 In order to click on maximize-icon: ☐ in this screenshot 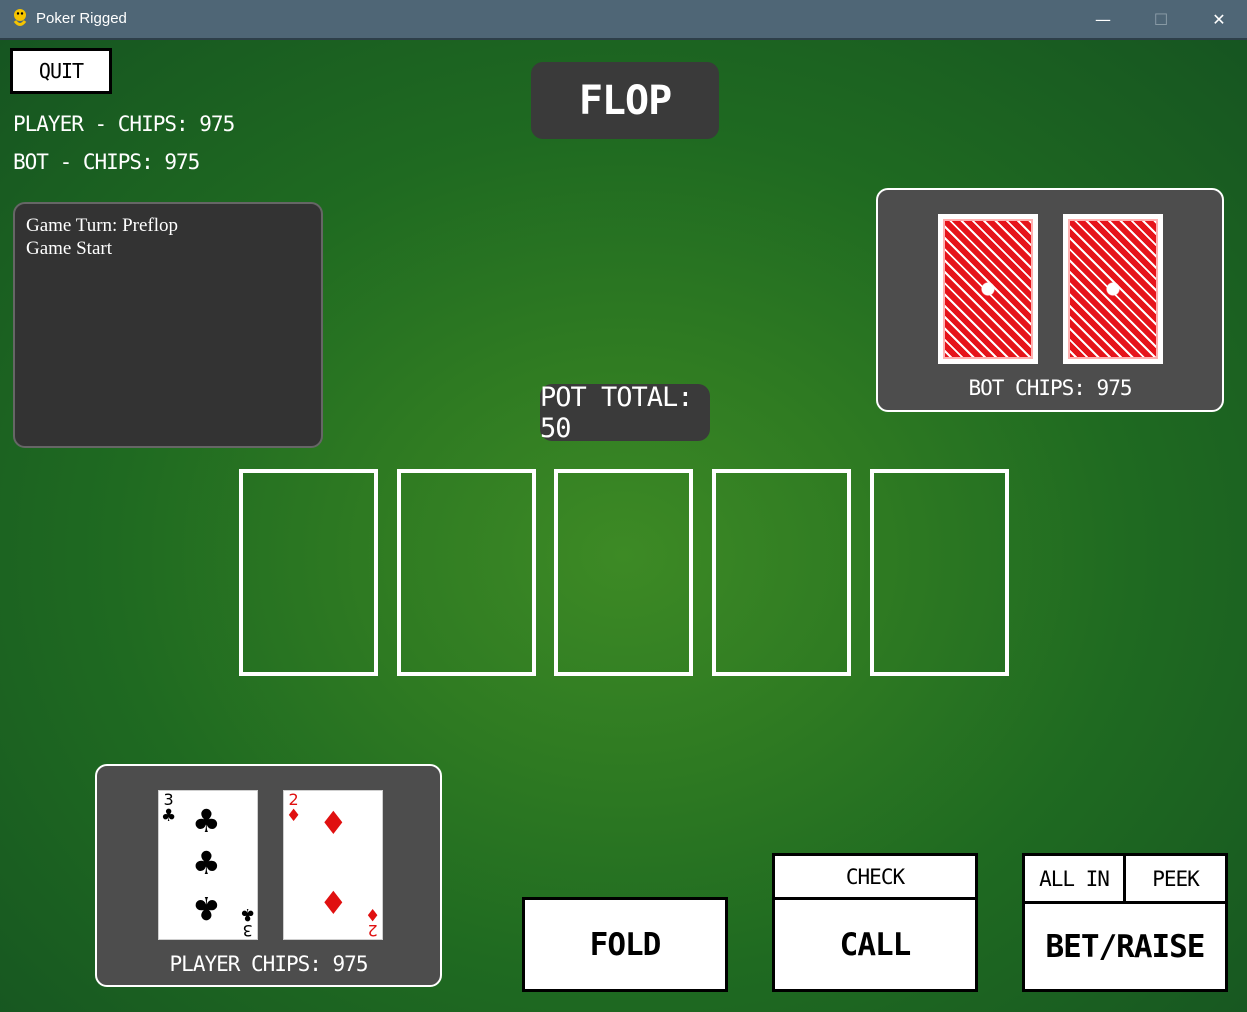, I will do `click(1161, 19)`.